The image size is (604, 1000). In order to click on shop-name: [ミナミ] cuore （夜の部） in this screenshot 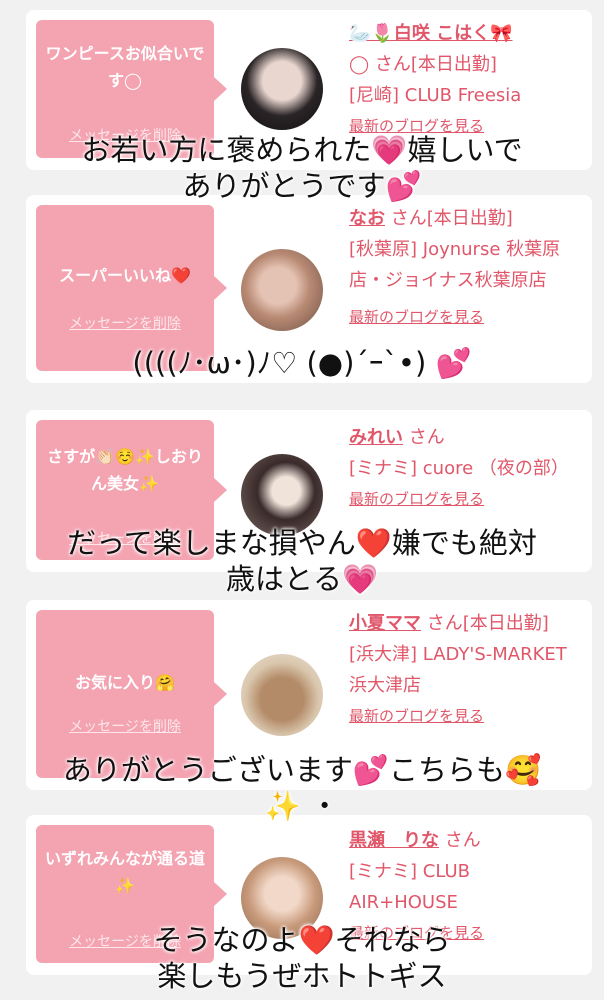, I will do `click(459, 468)`.